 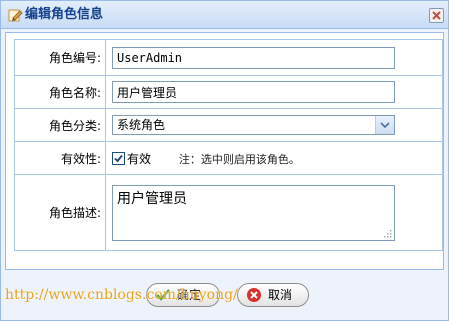 I want to click on role-code-label: 角色编号:, so click(x=60, y=57).